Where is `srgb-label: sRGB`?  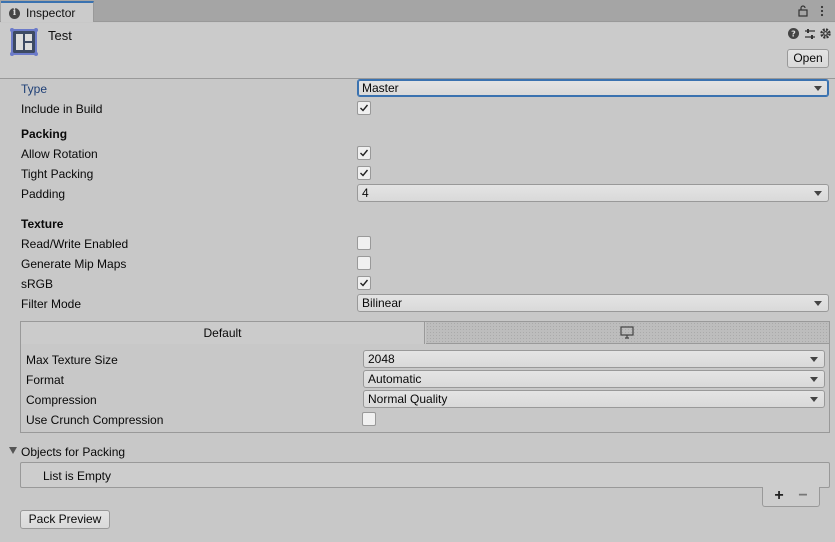 srgb-label: sRGB is located at coordinates (37, 284).